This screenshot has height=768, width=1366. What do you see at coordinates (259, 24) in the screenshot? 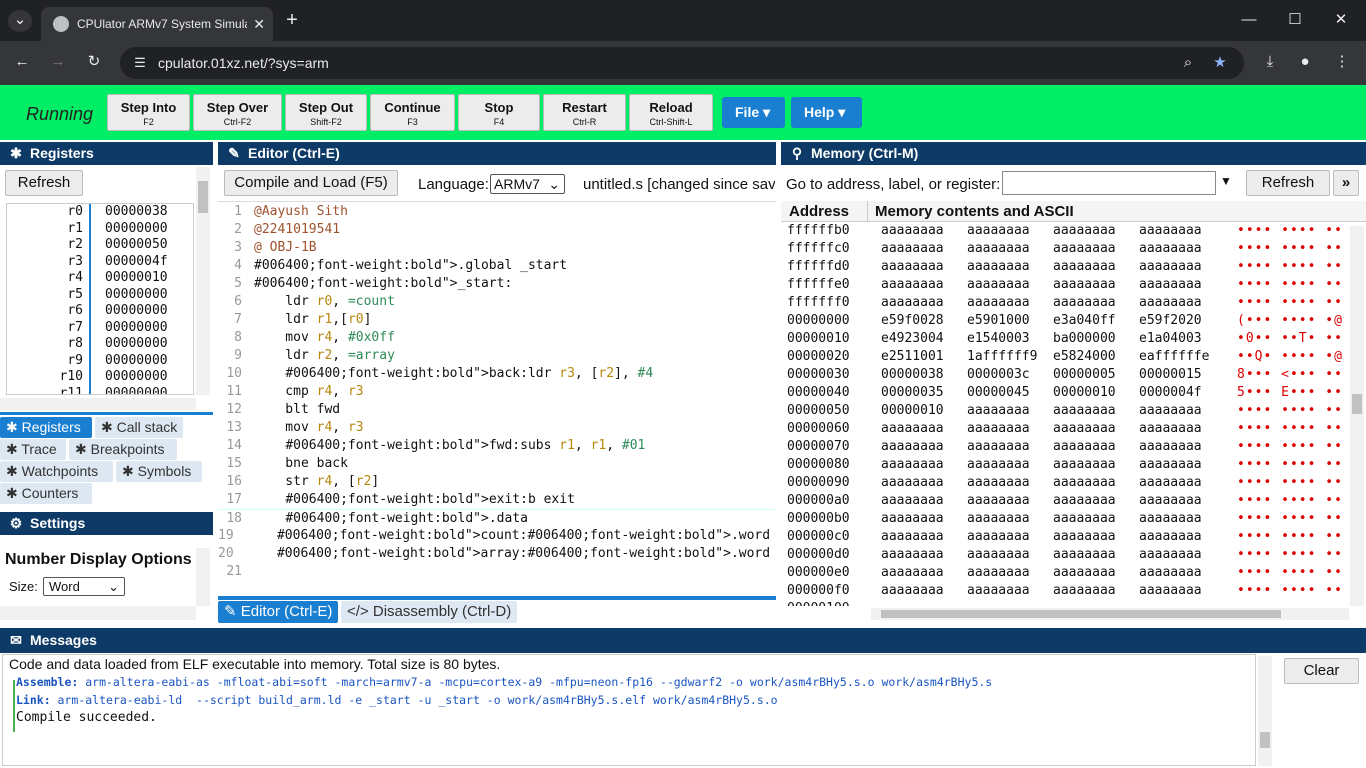
I see `close-tab-icon: ✕` at bounding box center [259, 24].